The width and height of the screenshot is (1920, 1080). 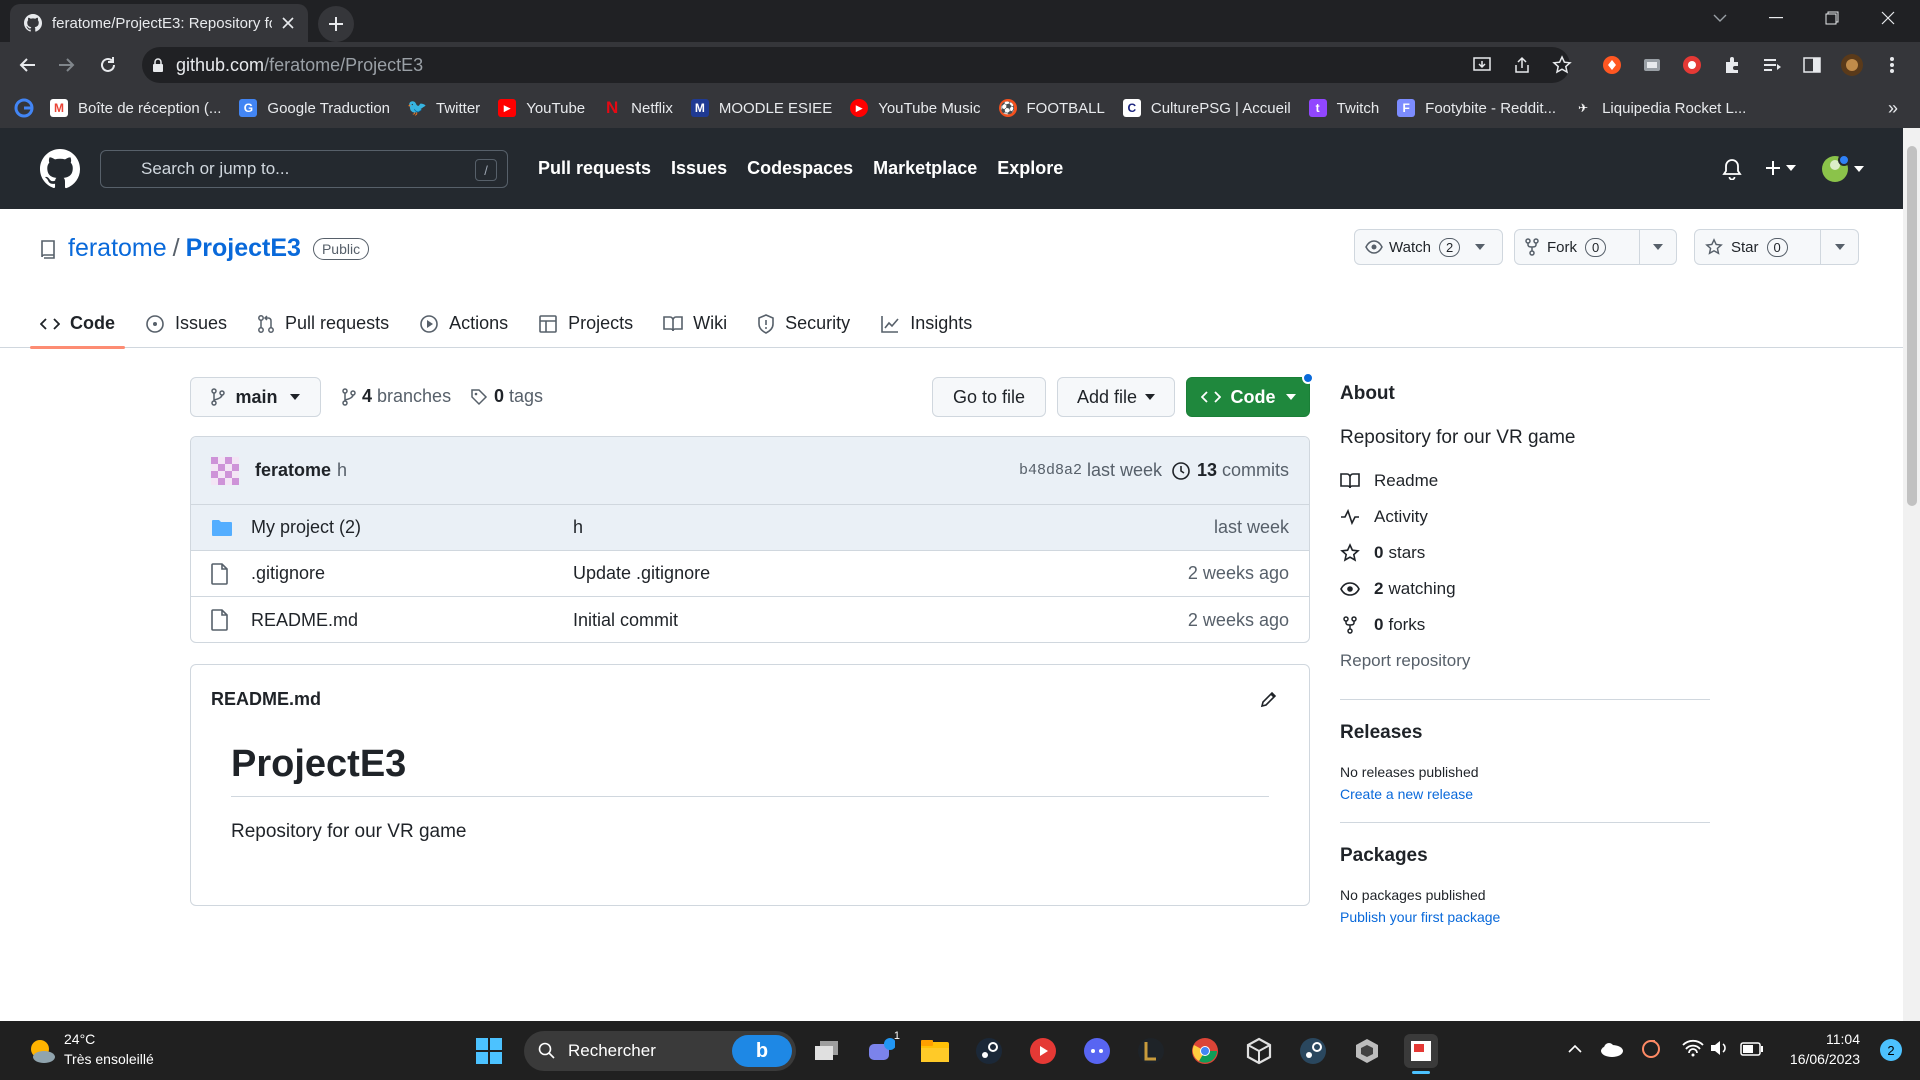 I want to click on page-scrollbar, so click(x=1911, y=574).